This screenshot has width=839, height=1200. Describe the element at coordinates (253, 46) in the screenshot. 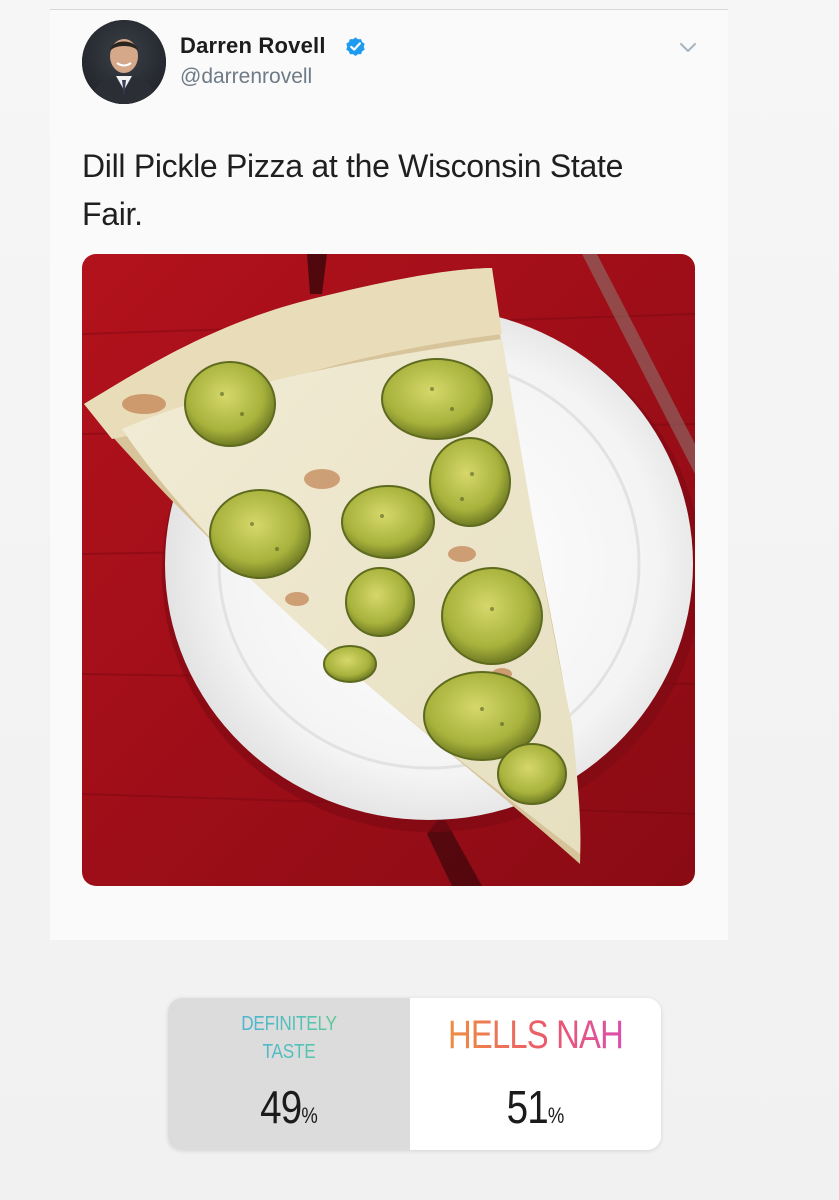

I see `author-display-name: Darren Rovell` at that location.